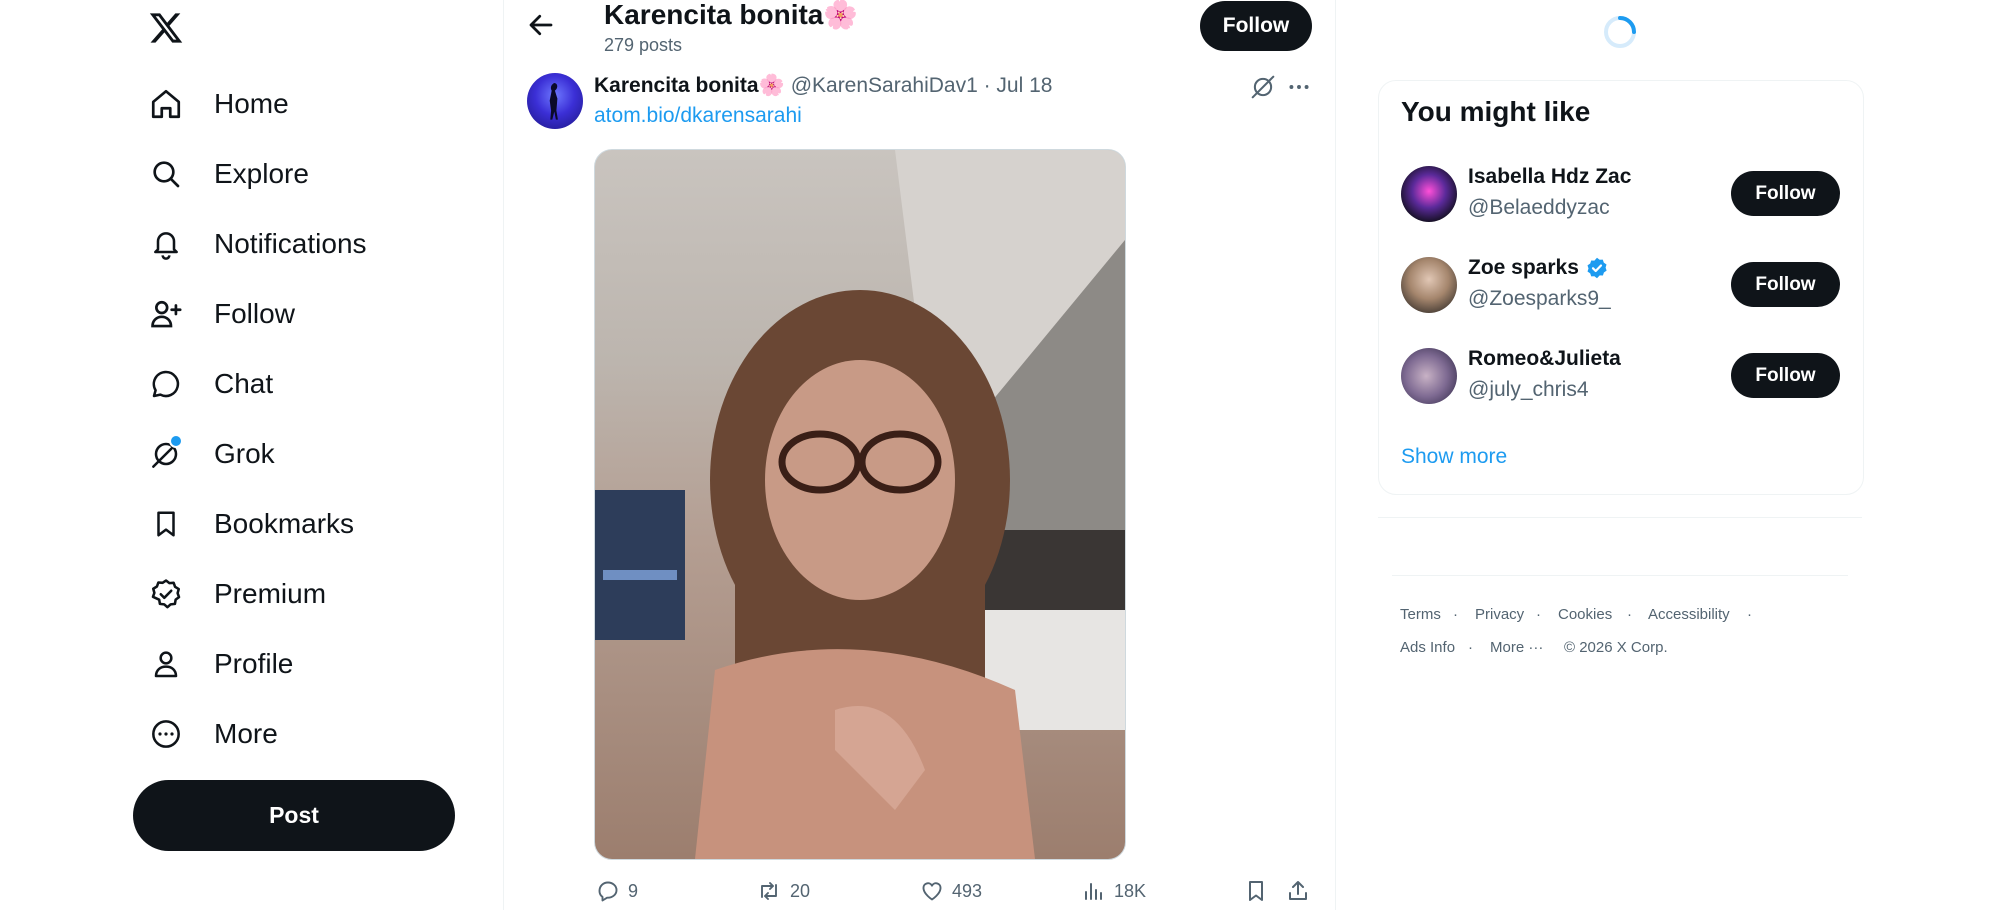 This screenshot has height=910, width=1999. What do you see at coordinates (800, 890) in the screenshot?
I see `repost-count: 20` at bounding box center [800, 890].